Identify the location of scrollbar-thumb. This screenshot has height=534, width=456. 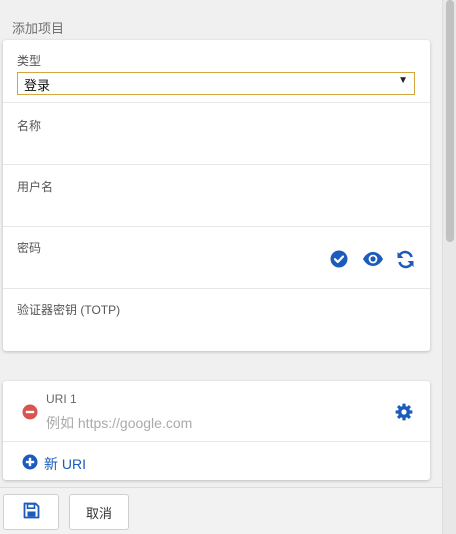
(450, 121).